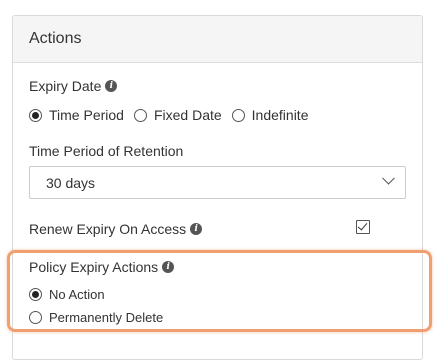  I want to click on radio-time-period: Time Period, so click(76, 115).